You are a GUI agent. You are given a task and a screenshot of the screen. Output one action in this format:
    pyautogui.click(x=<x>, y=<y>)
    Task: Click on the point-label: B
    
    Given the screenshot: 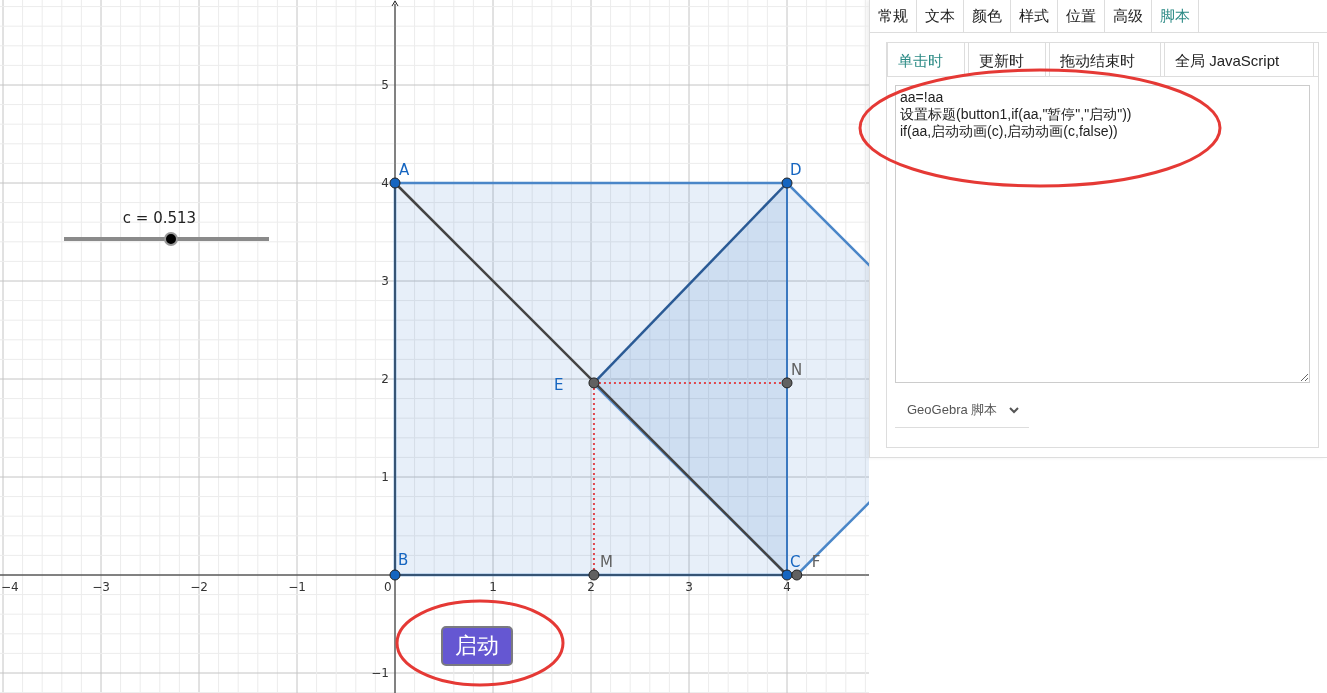 What is the action you would take?
    pyautogui.click(x=403, y=560)
    